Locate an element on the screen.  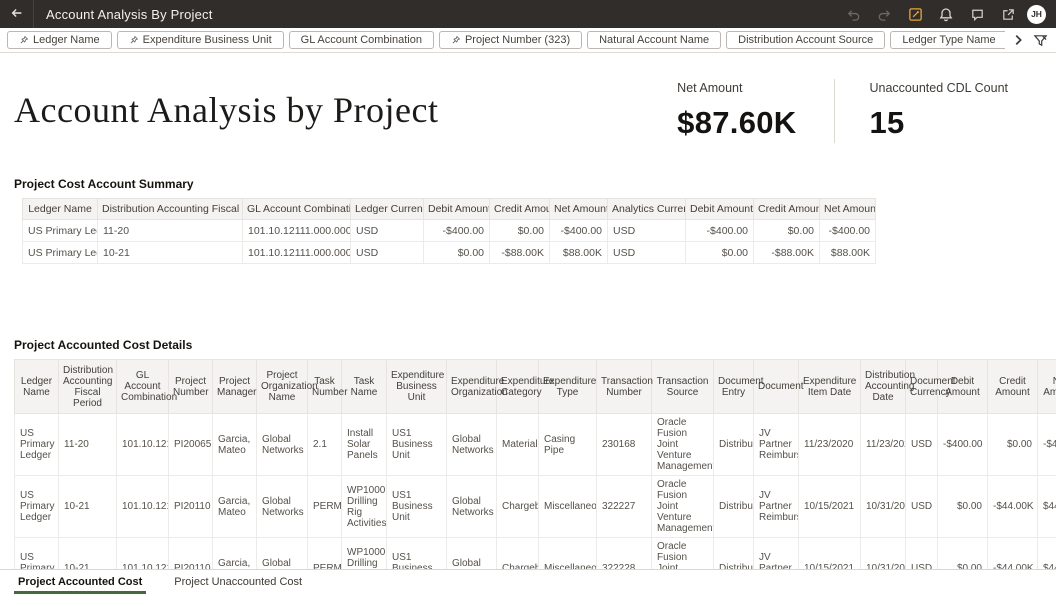
table-cell: -$88.00K is located at coordinates (786, 252).